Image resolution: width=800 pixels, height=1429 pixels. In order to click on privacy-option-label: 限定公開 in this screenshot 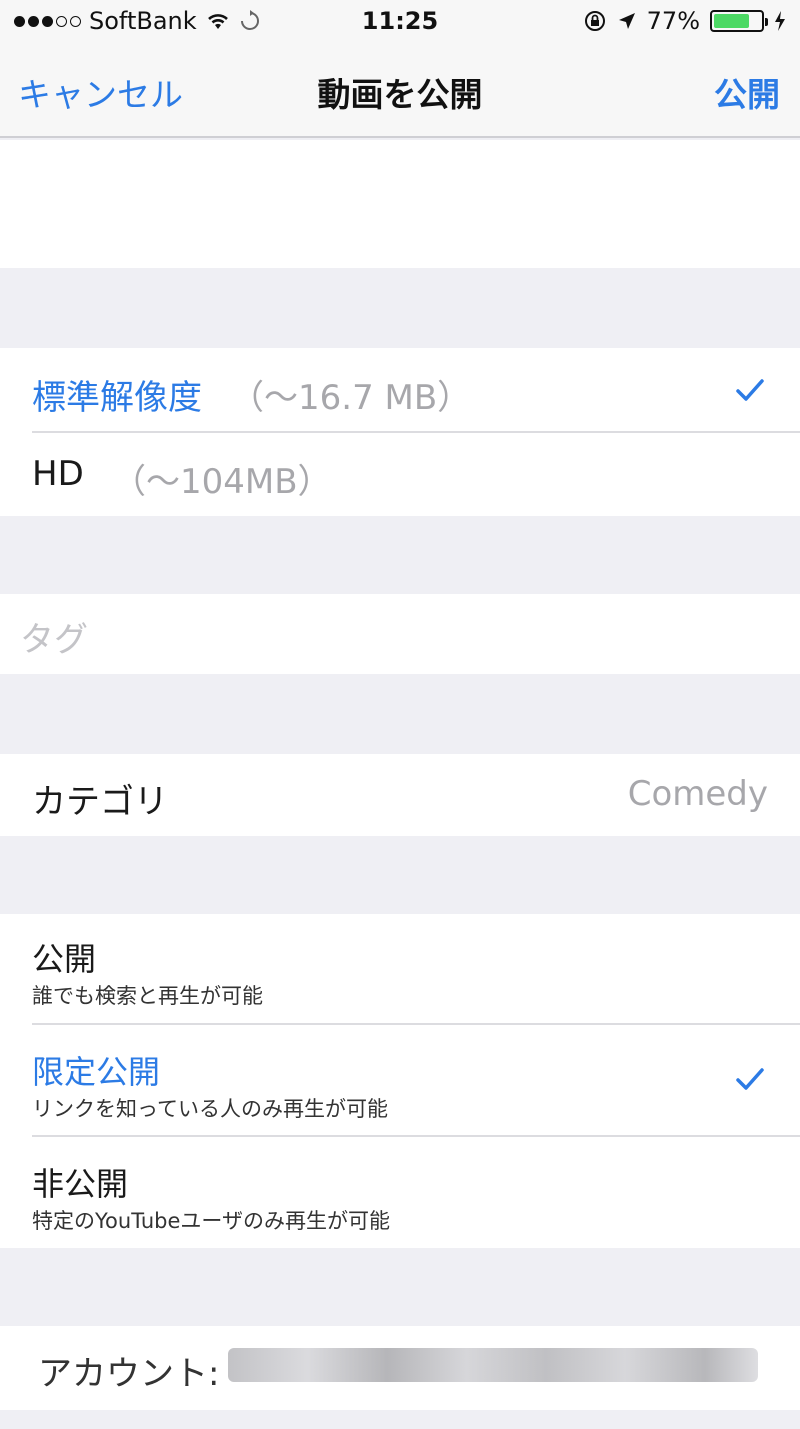, I will do `click(96, 1072)`.